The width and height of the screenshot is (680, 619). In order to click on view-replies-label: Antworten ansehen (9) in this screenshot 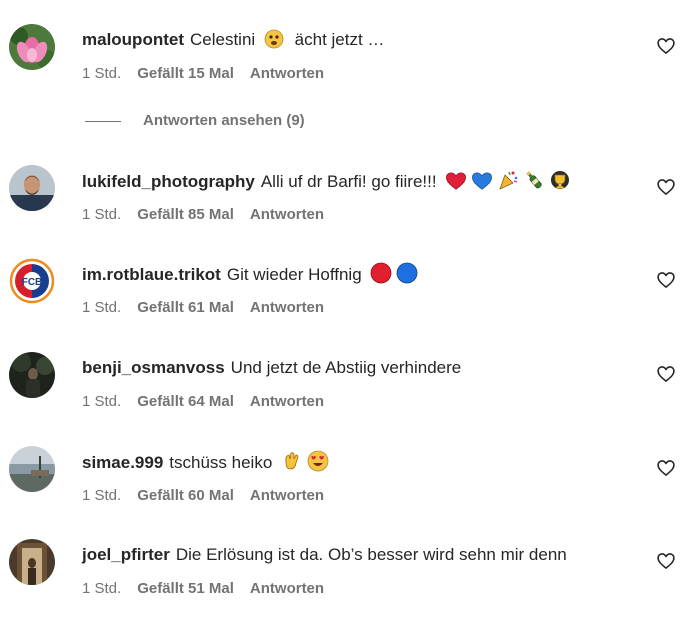, I will do `click(224, 120)`.